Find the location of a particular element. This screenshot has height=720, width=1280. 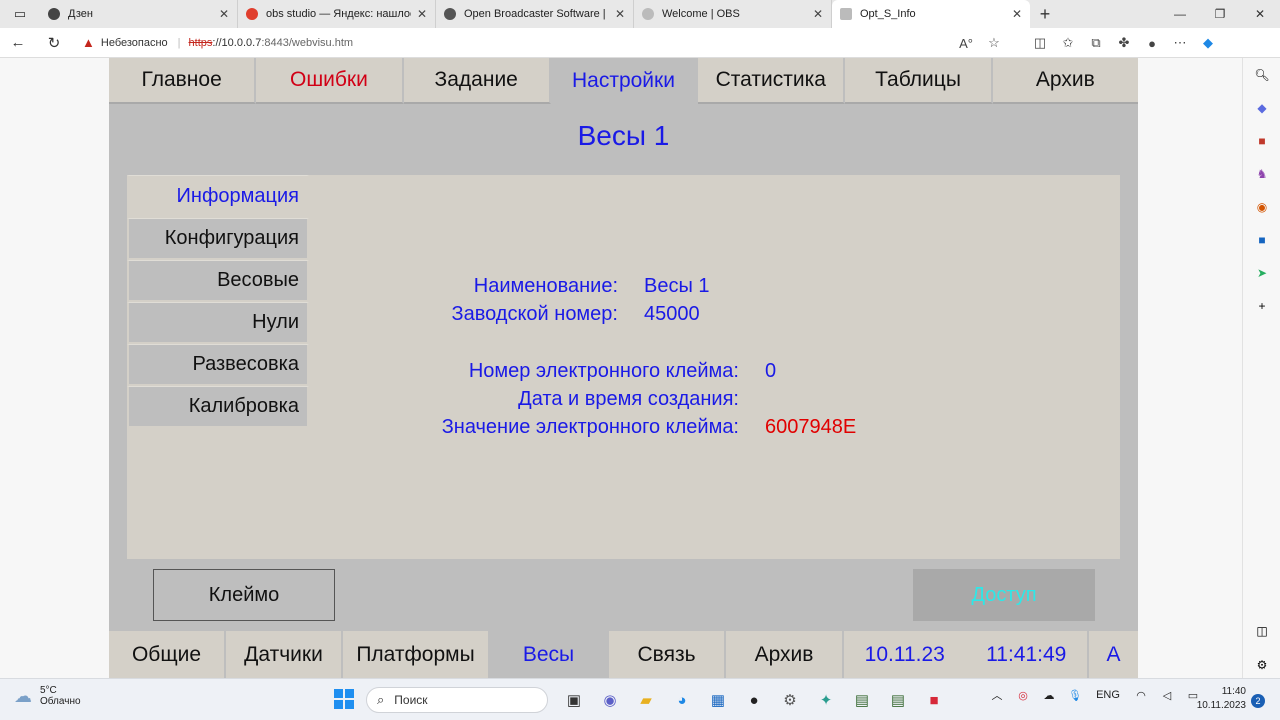

side-item-weights: Весовые is located at coordinates (218, 281).